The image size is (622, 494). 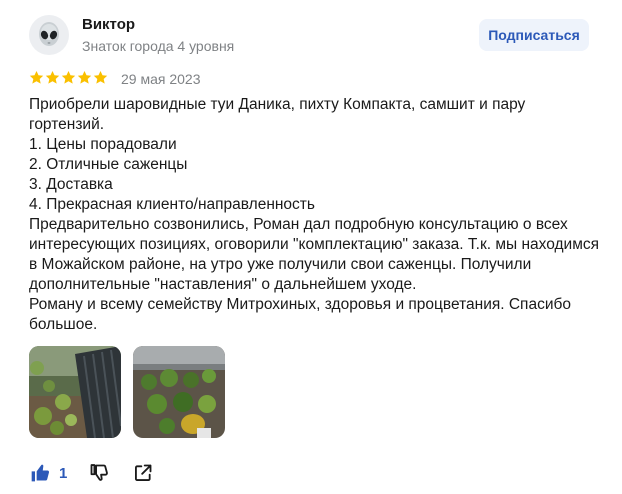 I want to click on author-name: Виктор, so click(x=108, y=24).